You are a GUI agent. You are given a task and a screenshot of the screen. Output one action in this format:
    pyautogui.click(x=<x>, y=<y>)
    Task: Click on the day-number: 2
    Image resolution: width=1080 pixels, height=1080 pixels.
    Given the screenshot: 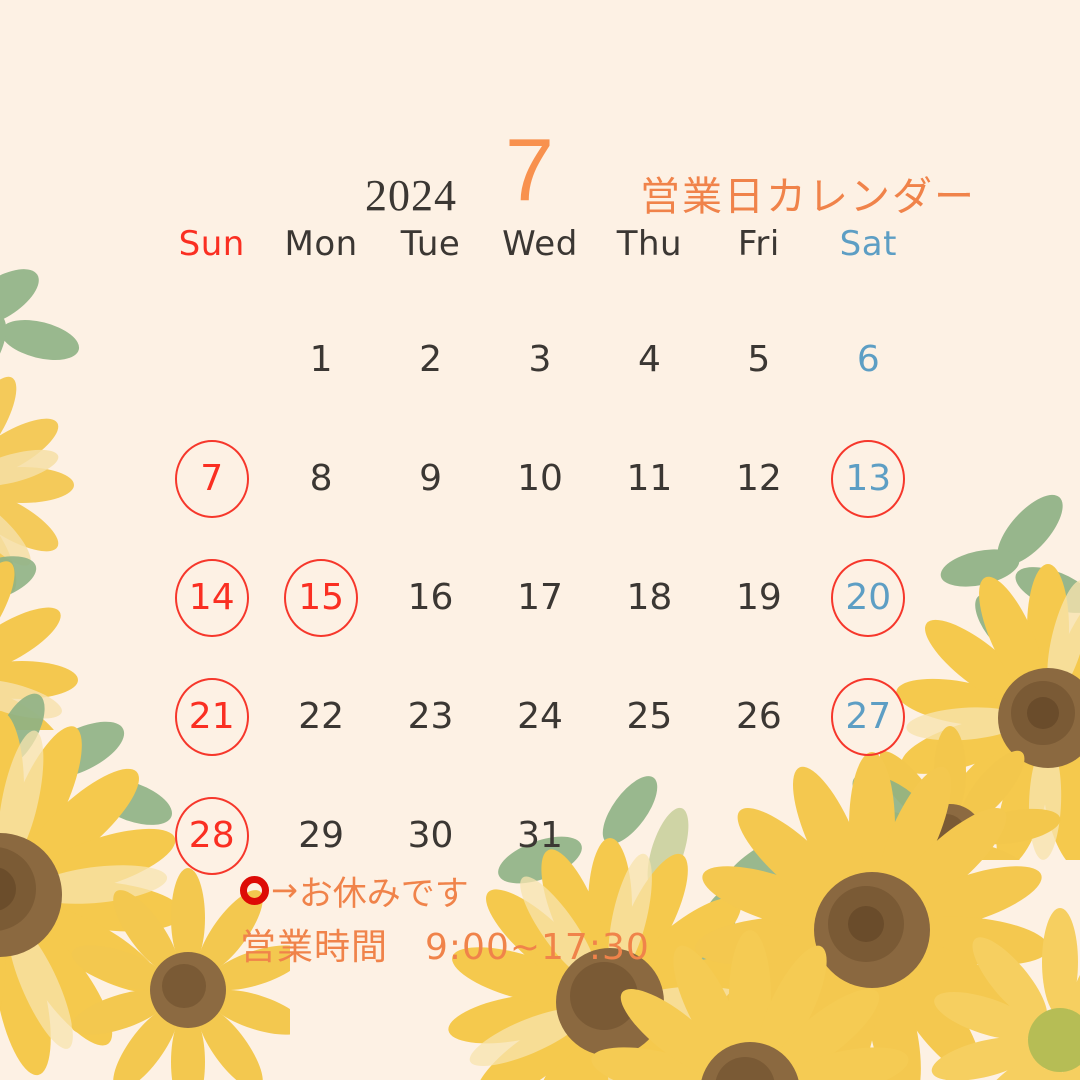 What is the action you would take?
    pyautogui.click(x=431, y=359)
    